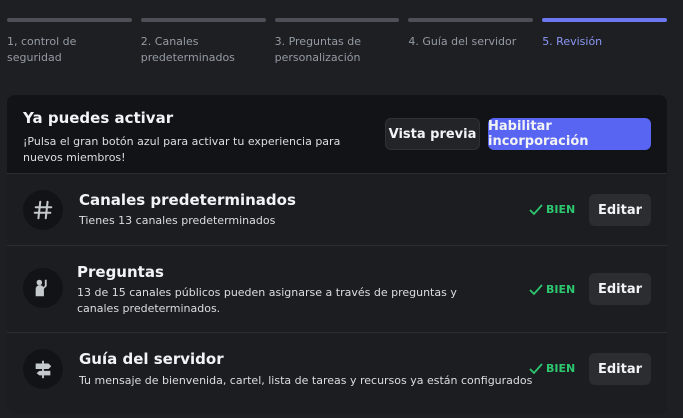 The height and width of the screenshot is (418, 683). Describe the element at coordinates (120, 272) in the screenshot. I see `section-title: Preguntas` at that location.